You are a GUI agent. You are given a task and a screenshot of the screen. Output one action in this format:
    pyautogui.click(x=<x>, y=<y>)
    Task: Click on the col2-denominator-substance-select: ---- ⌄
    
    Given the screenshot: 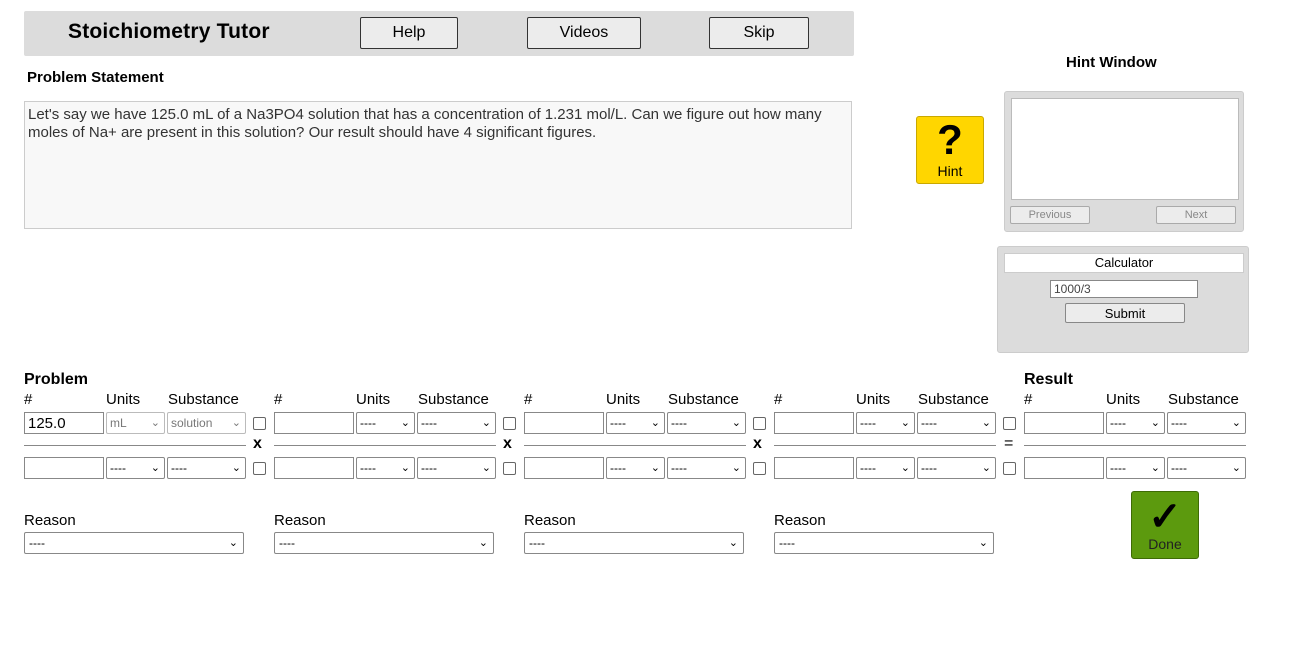 What is the action you would take?
    pyautogui.click(x=456, y=468)
    